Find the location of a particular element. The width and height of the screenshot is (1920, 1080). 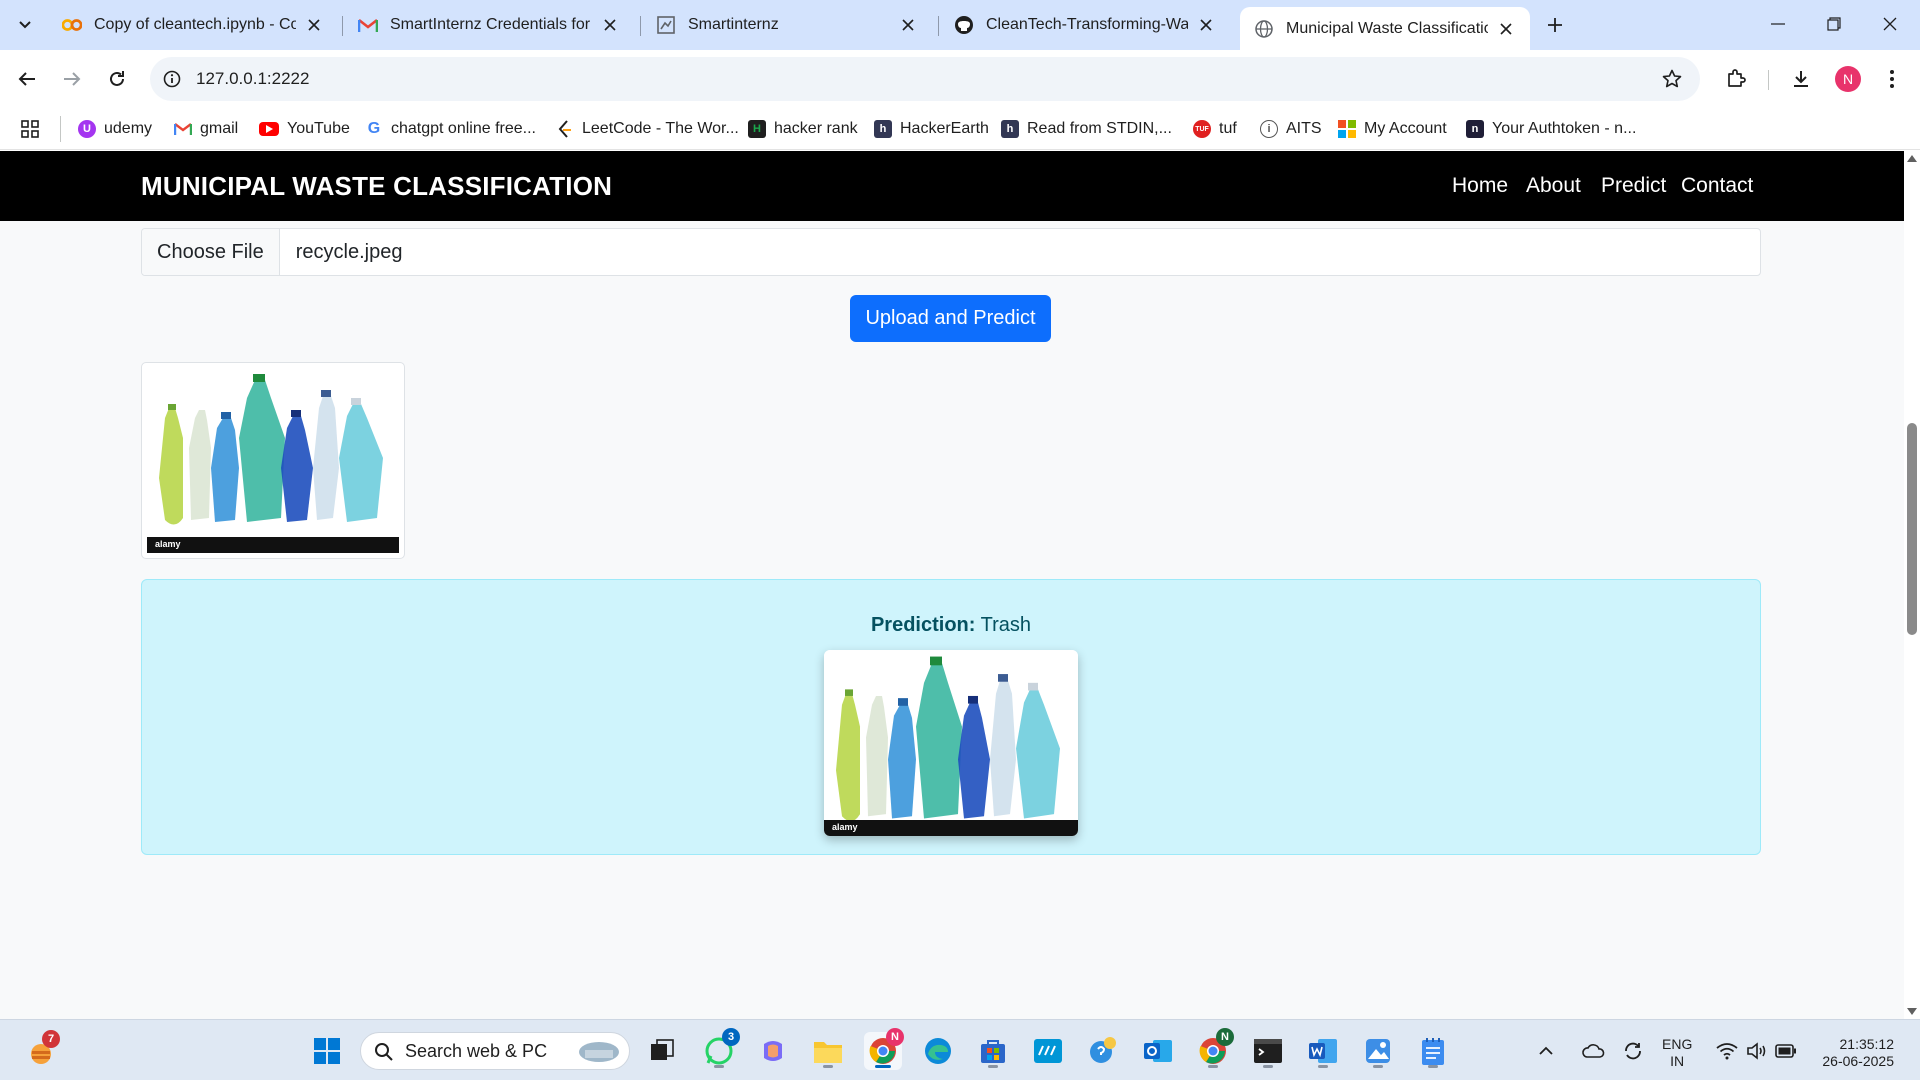

menu-button is located at coordinates (1892, 79).